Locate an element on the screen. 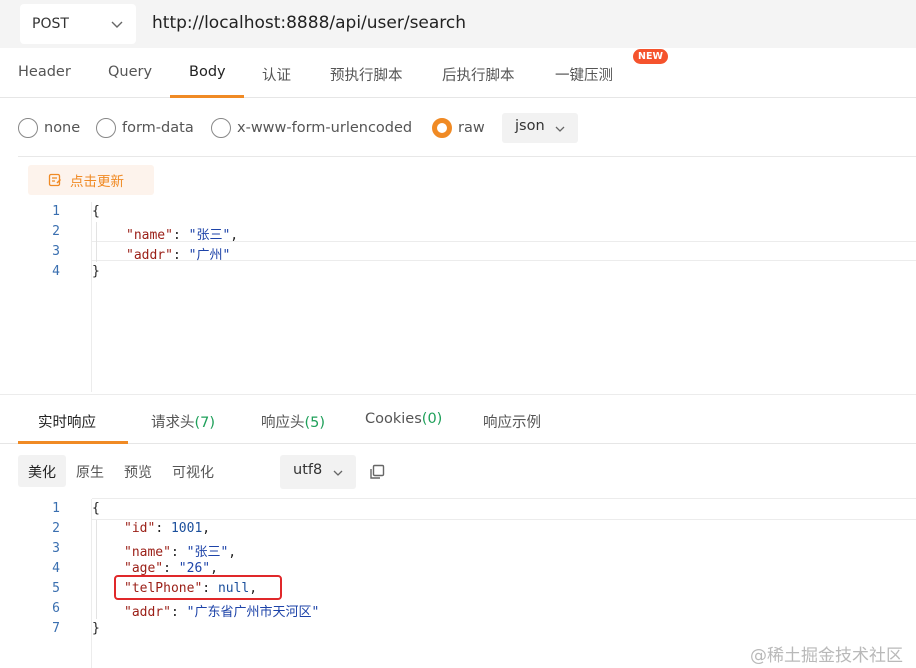  tab-body: Body is located at coordinates (207, 72).